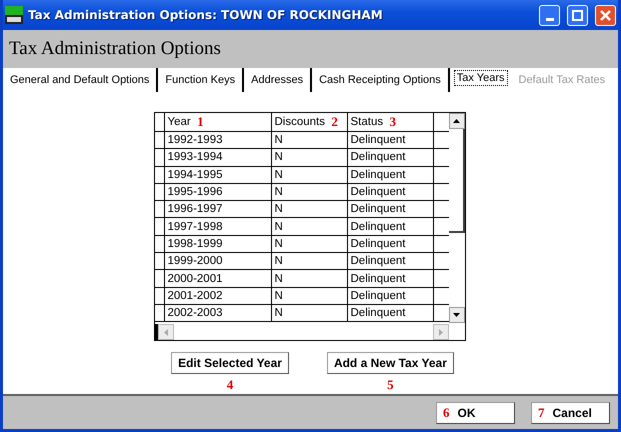  I want to click on table-cell: 1994-1995, so click(218, 174).